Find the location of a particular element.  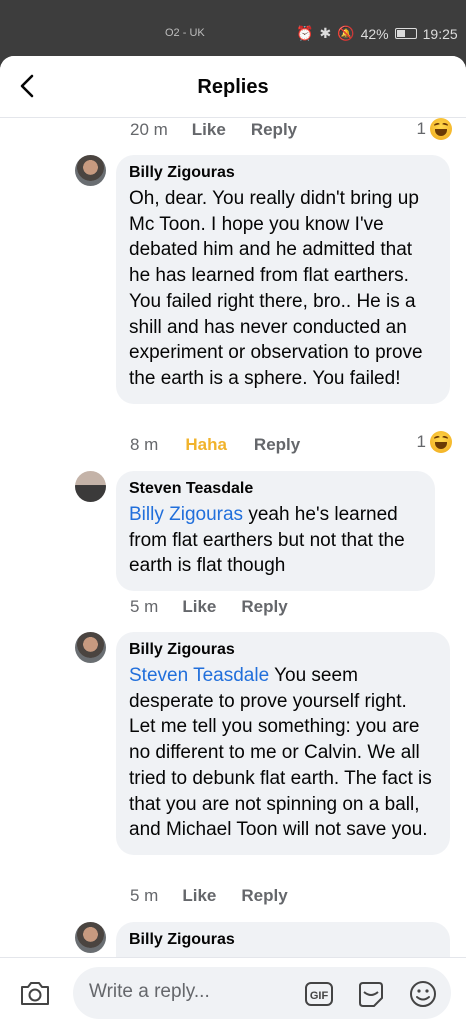

mute-icon: 🔕 is located at coordinates (346, 33).